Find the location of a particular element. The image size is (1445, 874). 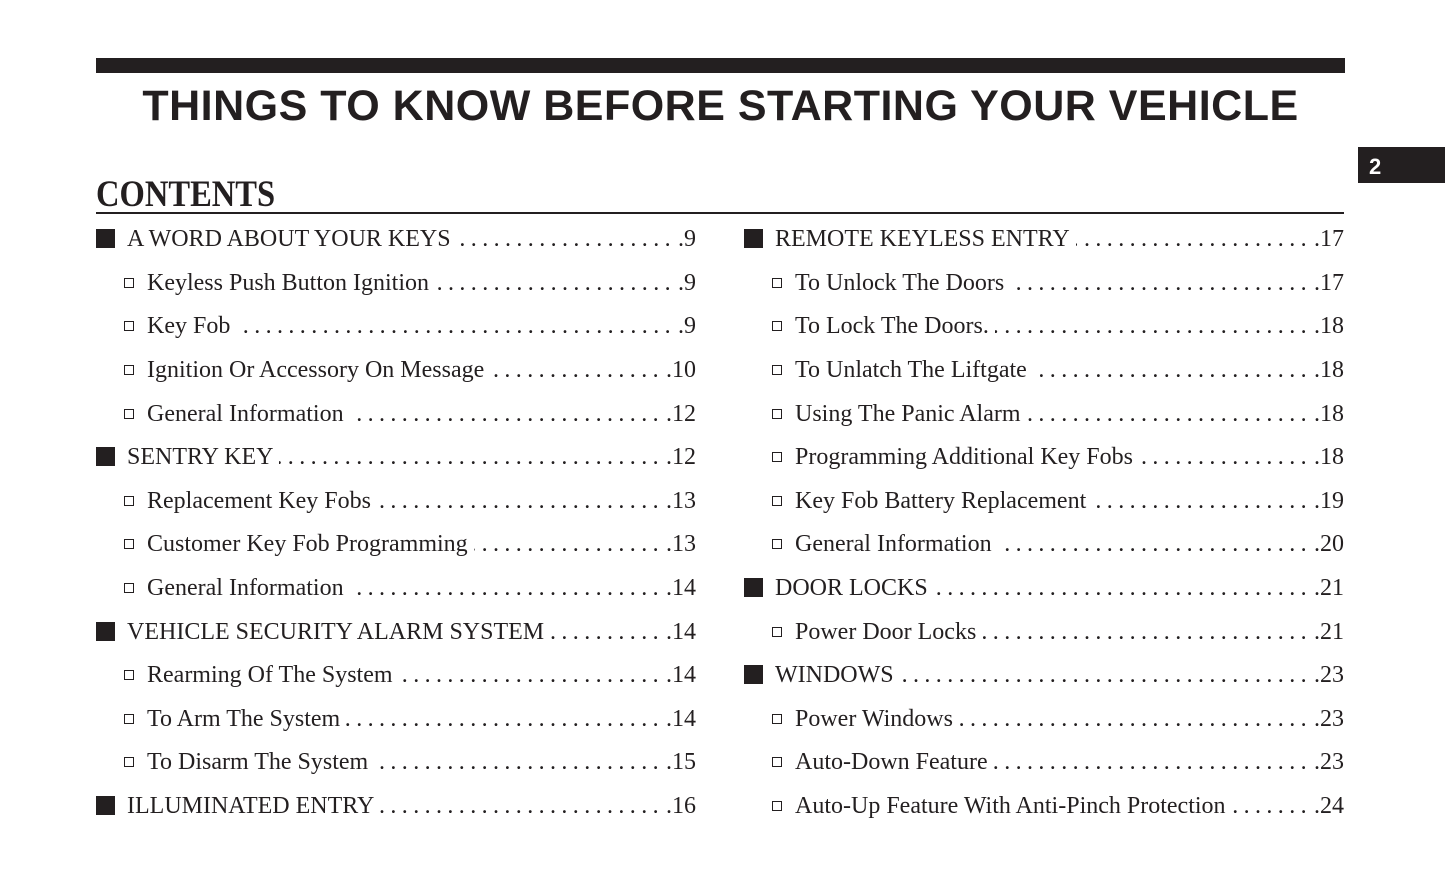

toc-entry-title: Using The Panic Alarm is located at coordinates (908, 413).